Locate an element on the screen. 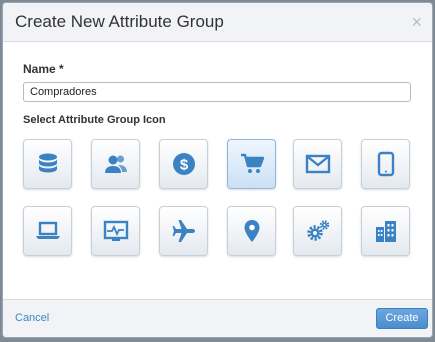 This screenshot has width=435, height=342. icon-option-envelope is located at coordinates (317, 164).